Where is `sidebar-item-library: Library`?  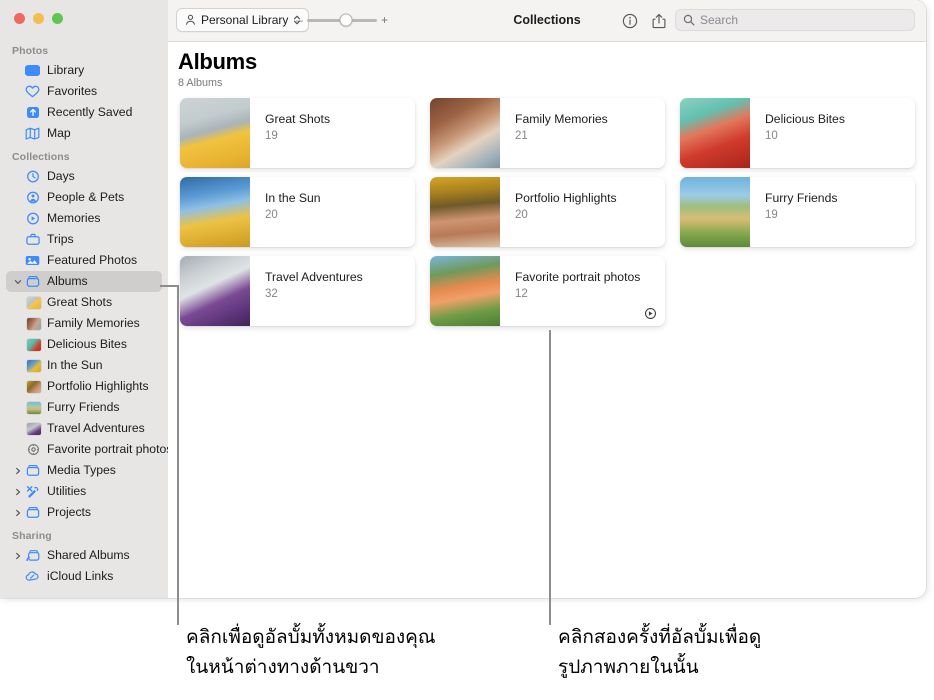 sidebar-item-library: Library is located at coordinates (84, 70).